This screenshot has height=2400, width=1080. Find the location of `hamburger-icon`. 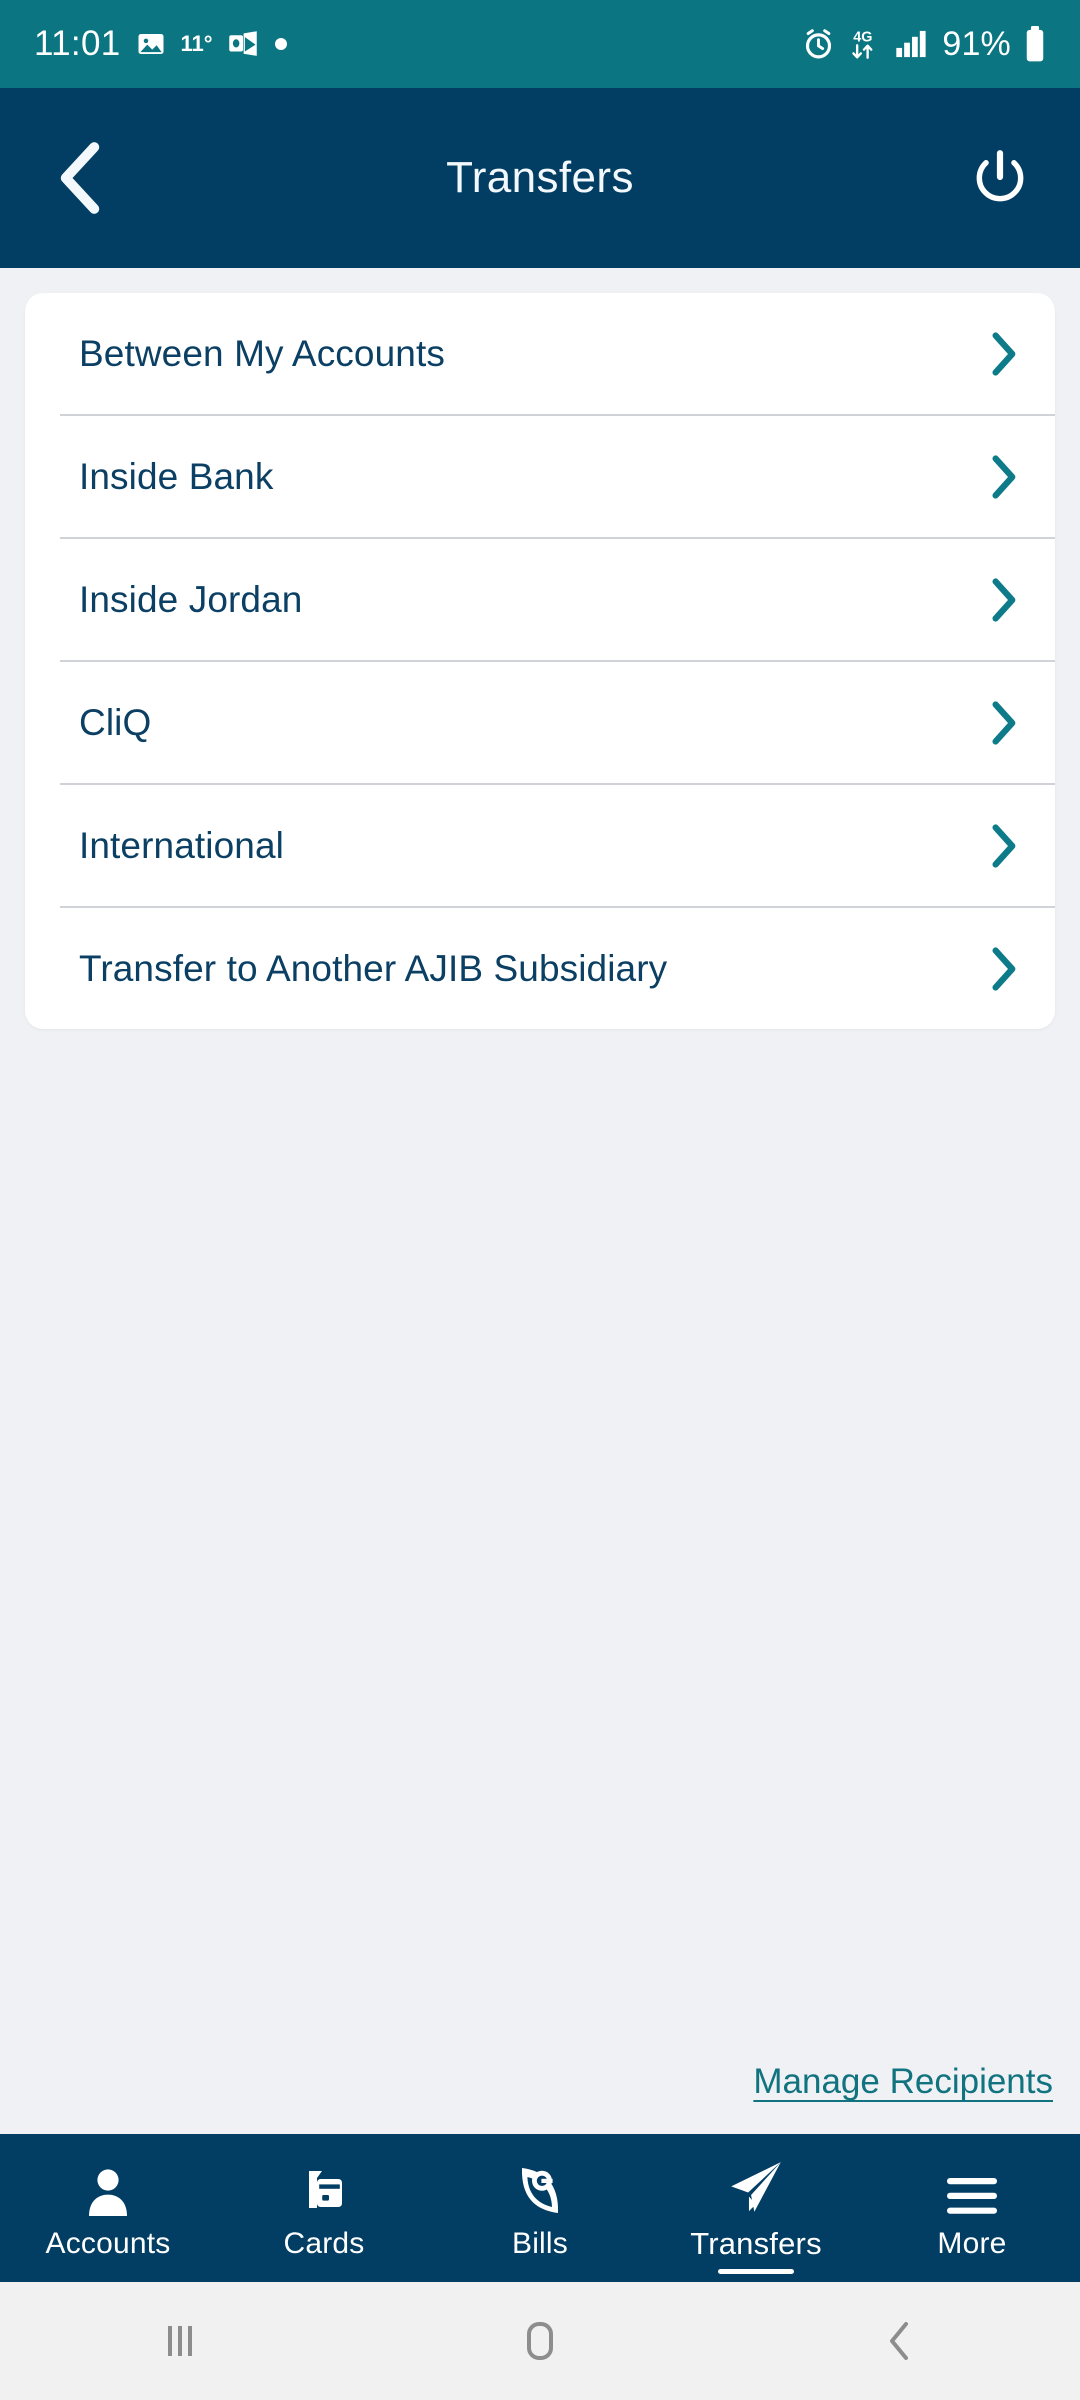

hamburger-icon is located at coordinates (972, 2189).